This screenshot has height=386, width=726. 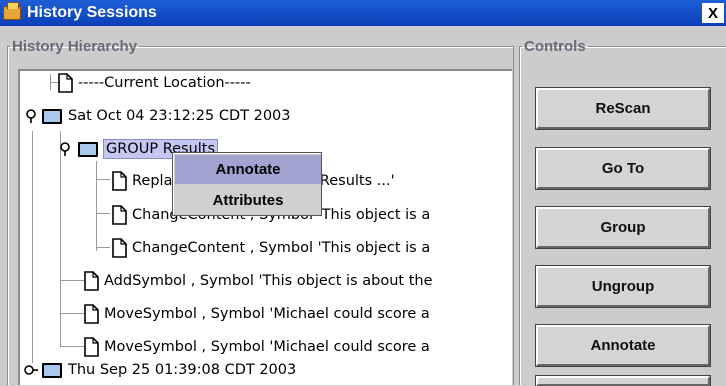 I want to click on tree-row-label: Sat Oct 04 23:12:25 CDT 2003, so click(x=179, y=116).